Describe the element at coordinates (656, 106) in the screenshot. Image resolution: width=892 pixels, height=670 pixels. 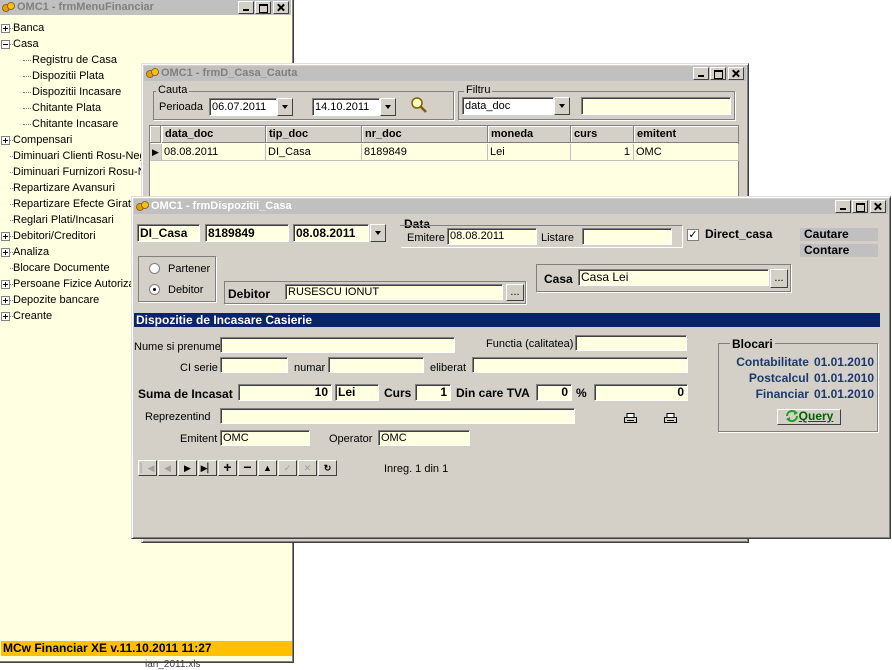
I see `filtru-value-input` at that location.